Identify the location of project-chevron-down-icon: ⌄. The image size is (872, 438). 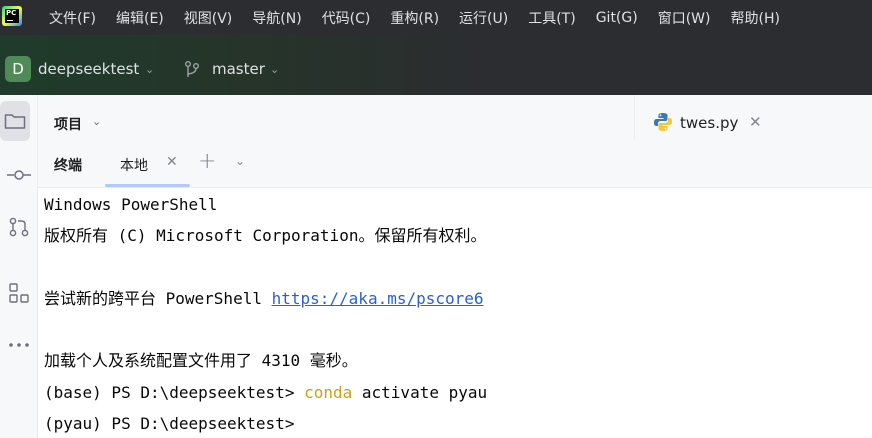
(149, 69).